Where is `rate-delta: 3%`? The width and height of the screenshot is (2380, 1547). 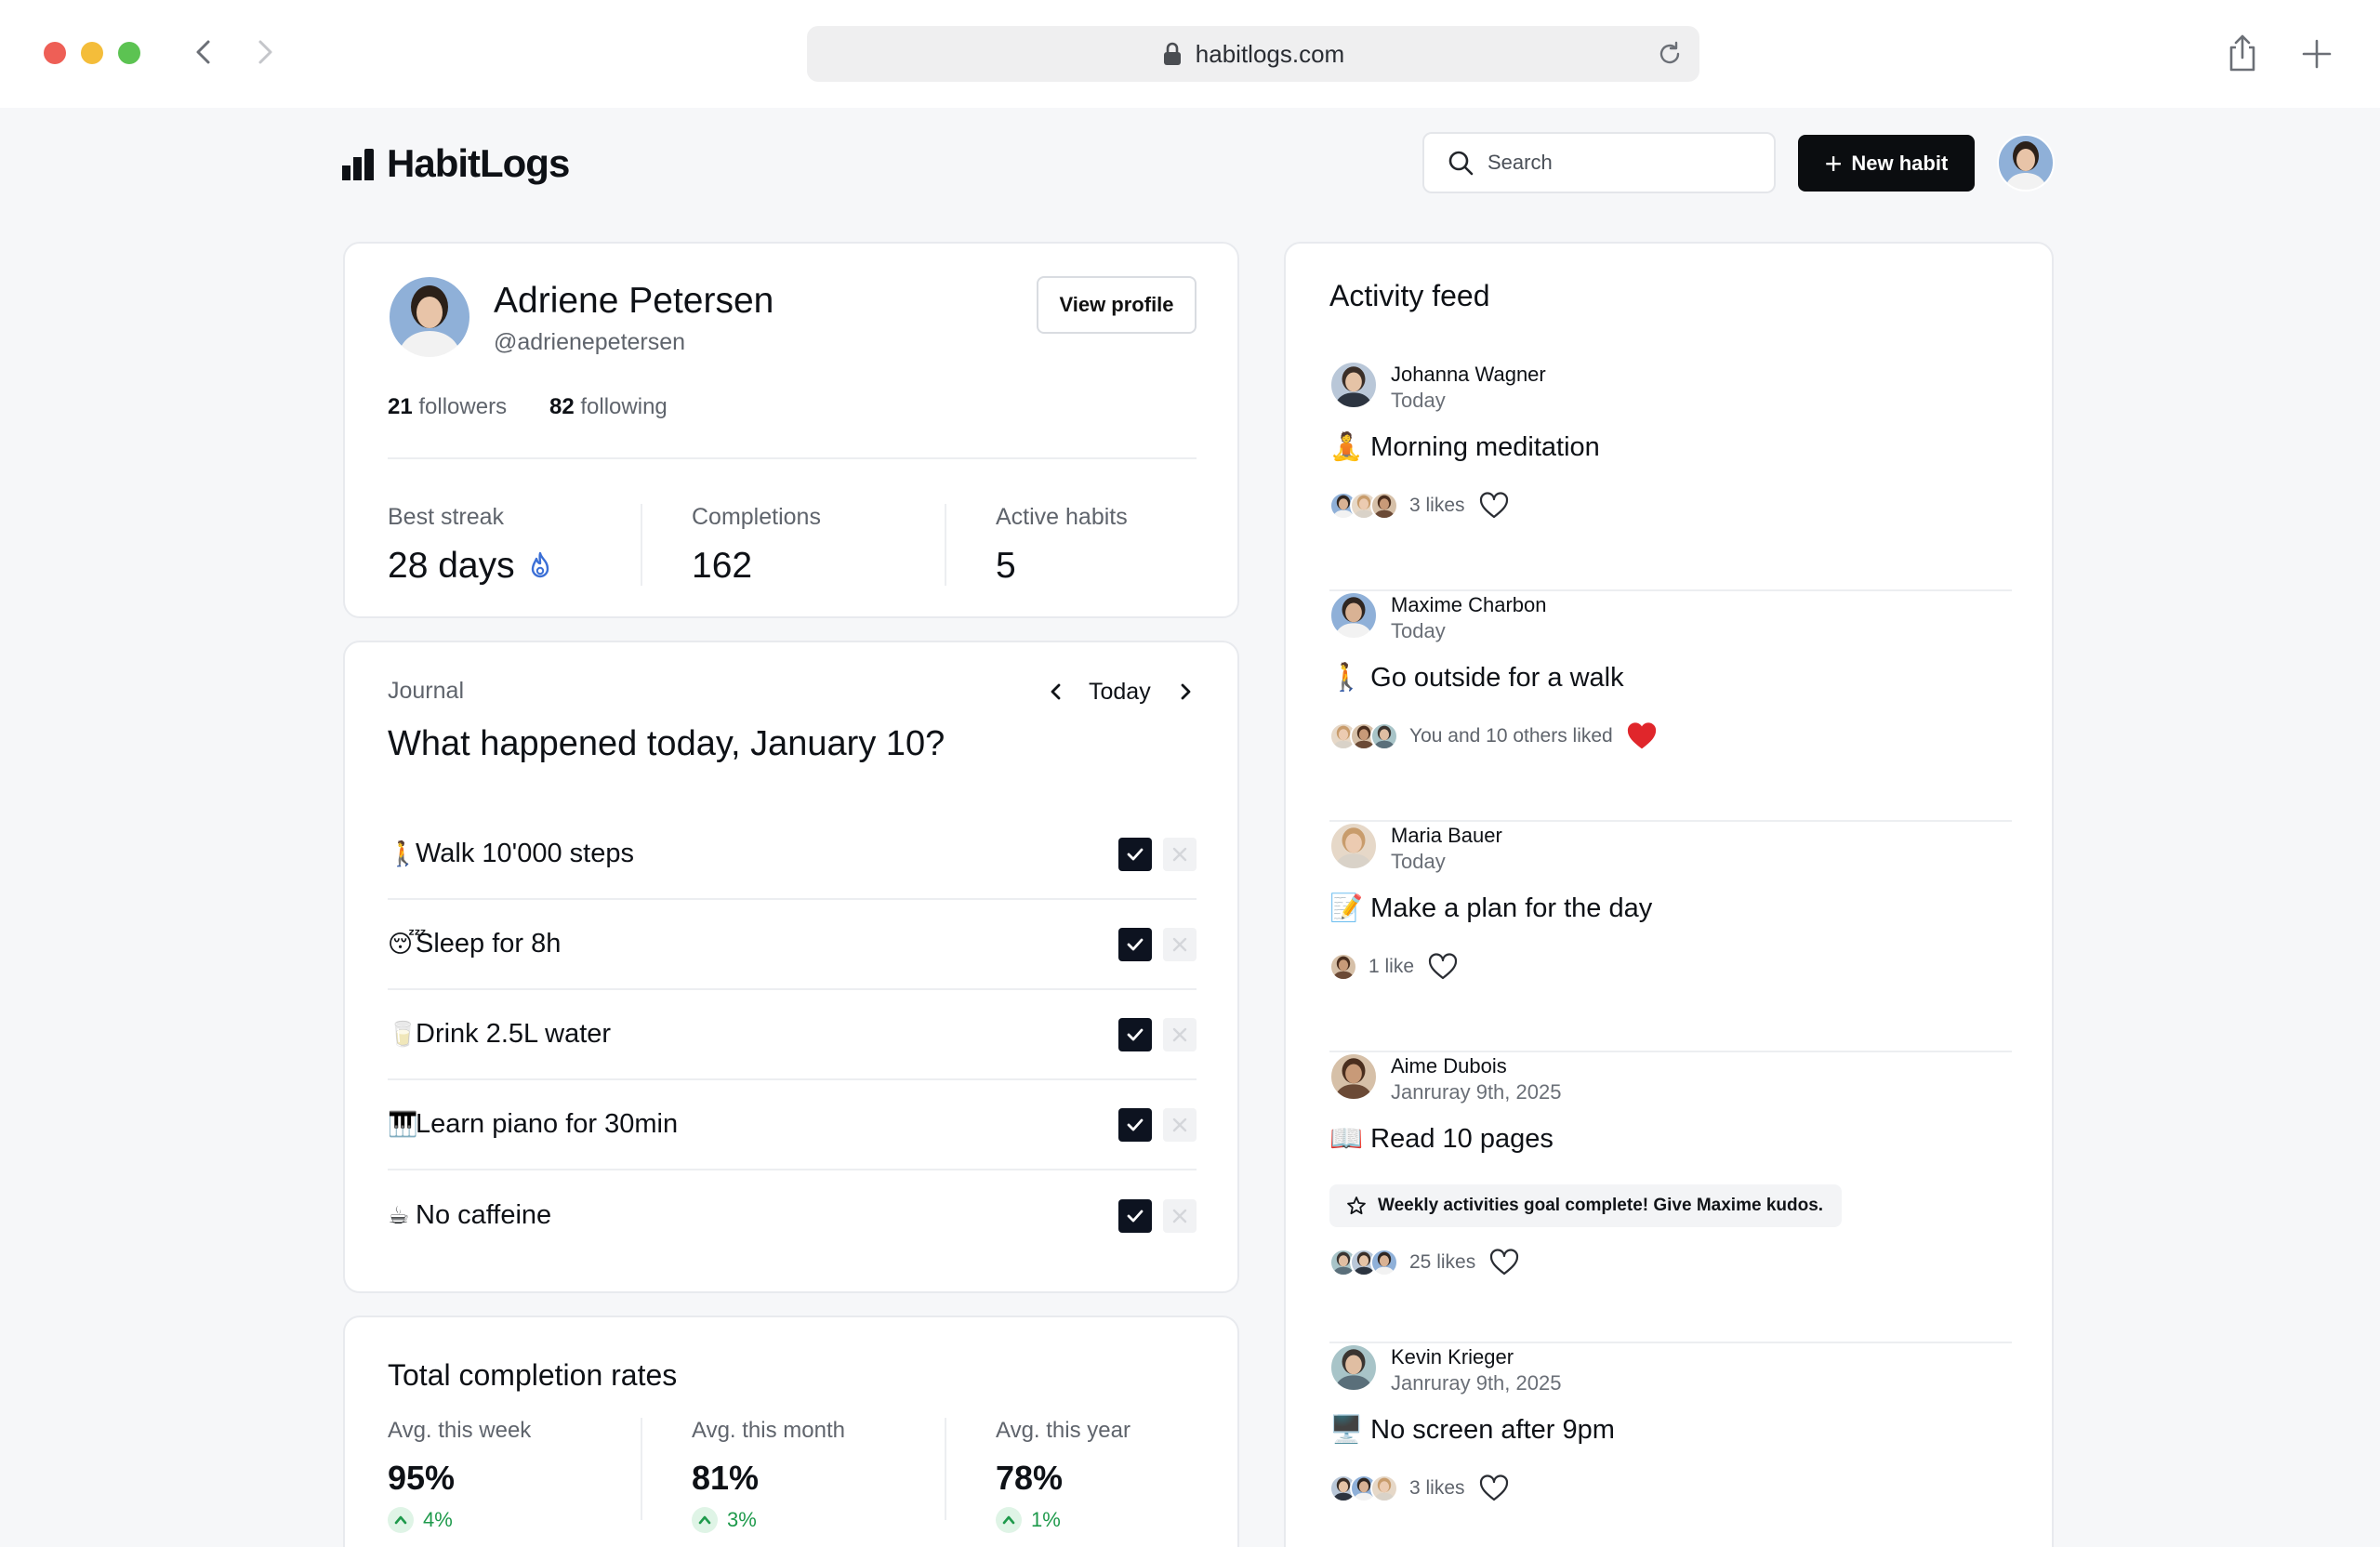
rate-delta: 3% is located at coordinates (768, 1520).